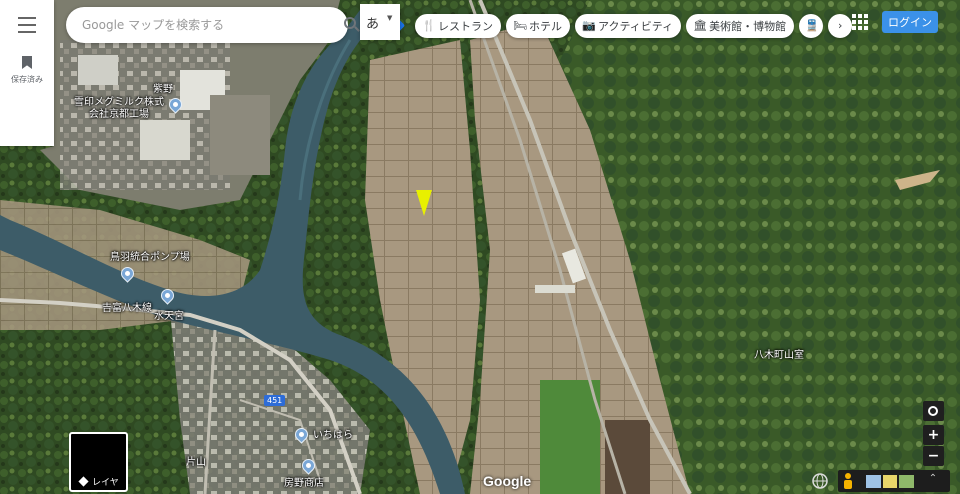  What do you see at coordinates (196, 463) in the screenshot?
I see `place-label-katayama: 片山` at bounding box center [196, 463].